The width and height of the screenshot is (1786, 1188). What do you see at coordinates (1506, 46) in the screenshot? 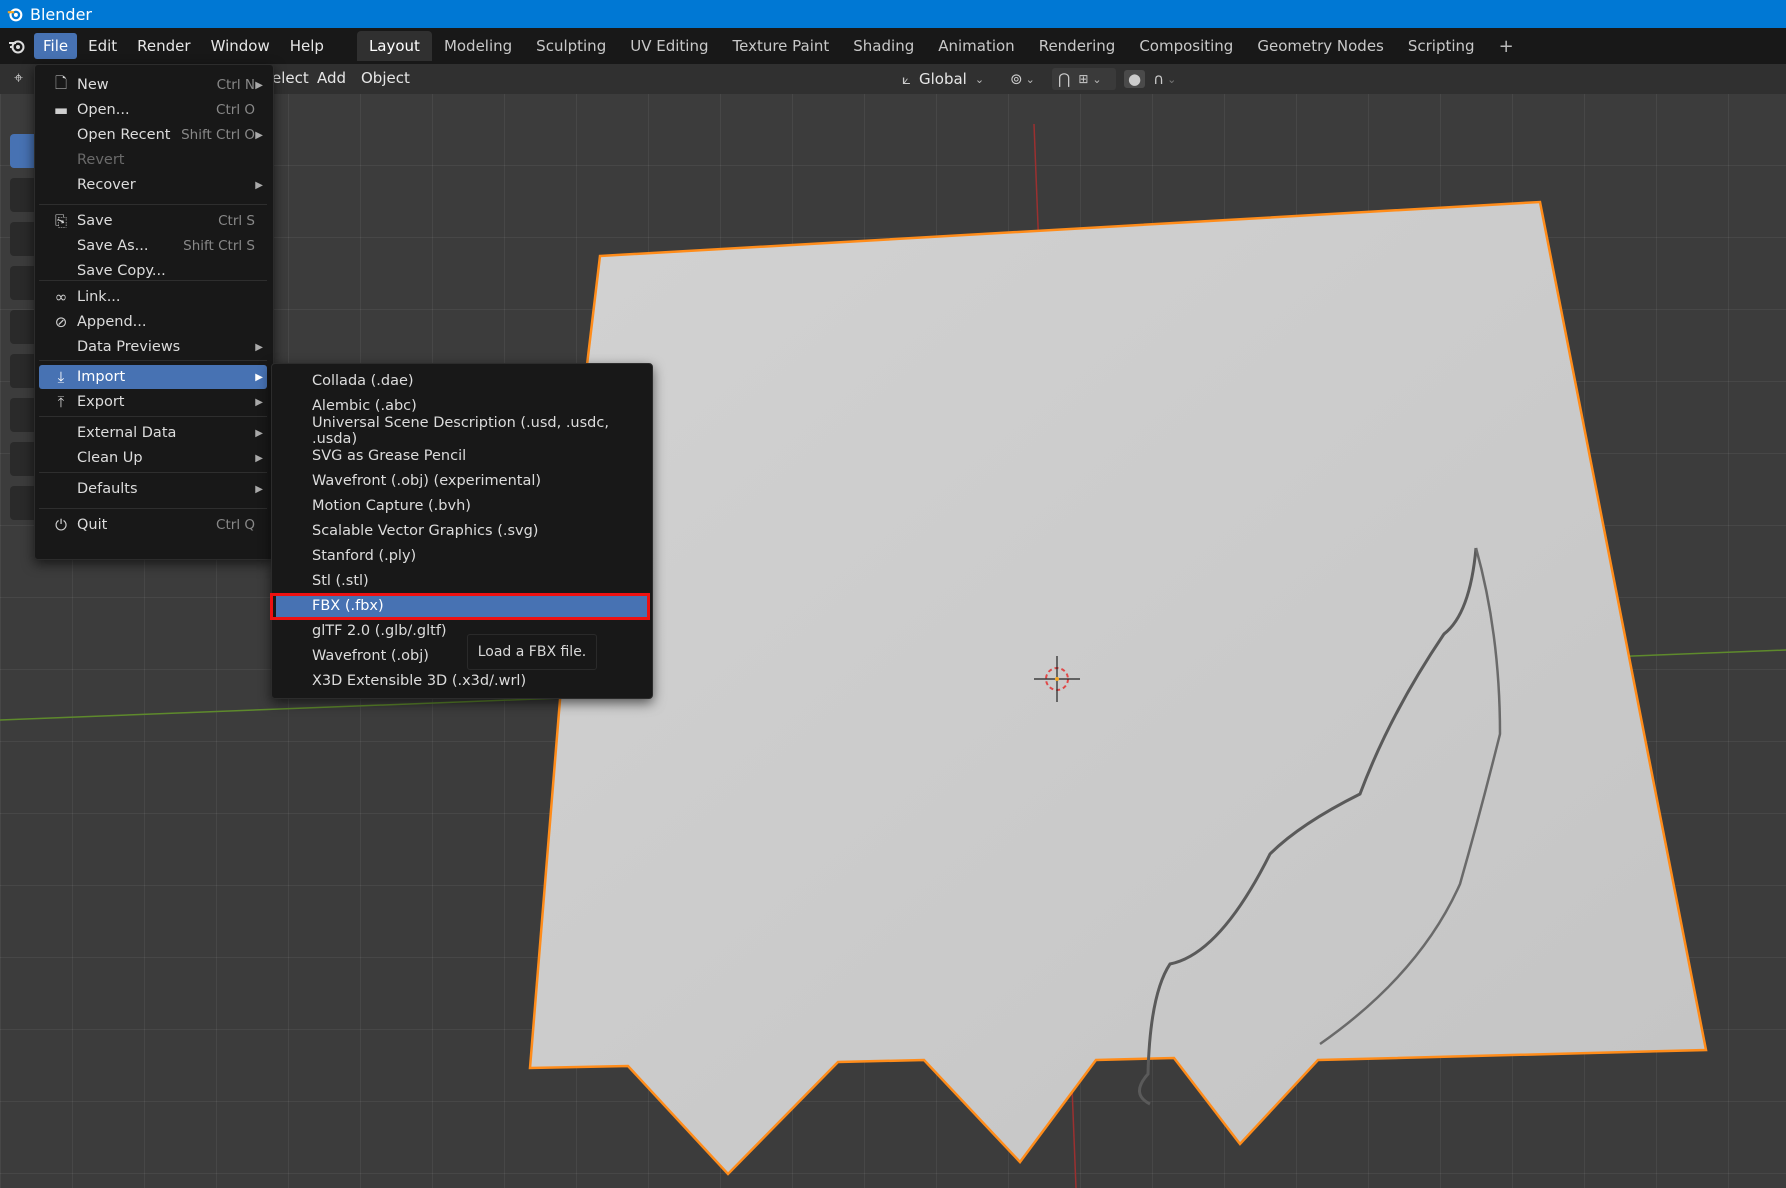
I see `add-workspace-button: +` at bounding box center [1506, 46].